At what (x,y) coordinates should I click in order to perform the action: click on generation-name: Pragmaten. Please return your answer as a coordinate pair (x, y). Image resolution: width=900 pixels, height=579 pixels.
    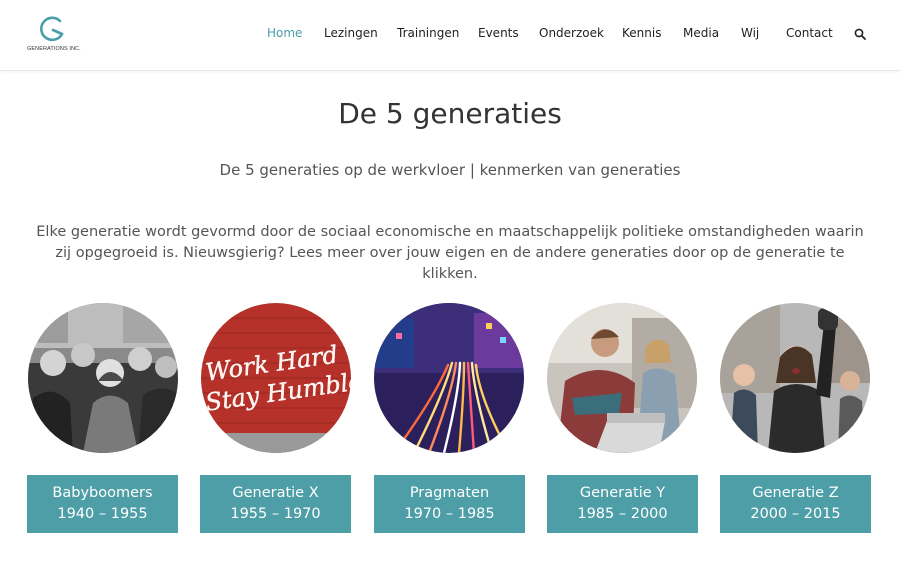
    Looking at the image, I should click on (449, 493).